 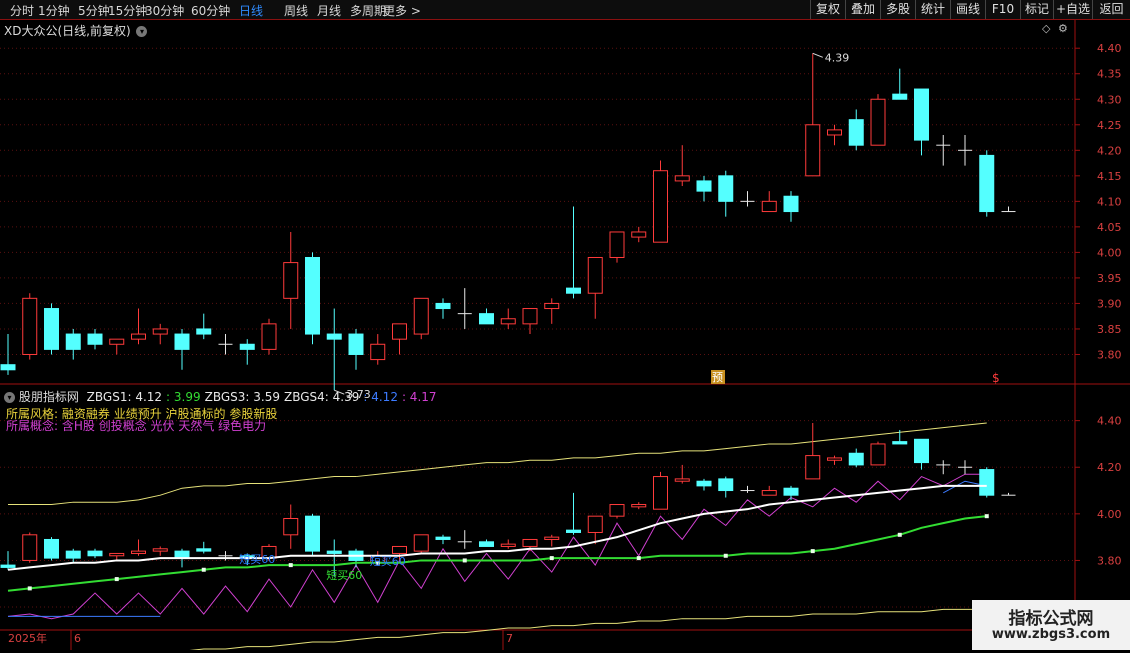 What do you see at coordinates (1046, 28) in the screenshot?
I see `diamond-icon: ◇` at bounding box center [1046, 28].